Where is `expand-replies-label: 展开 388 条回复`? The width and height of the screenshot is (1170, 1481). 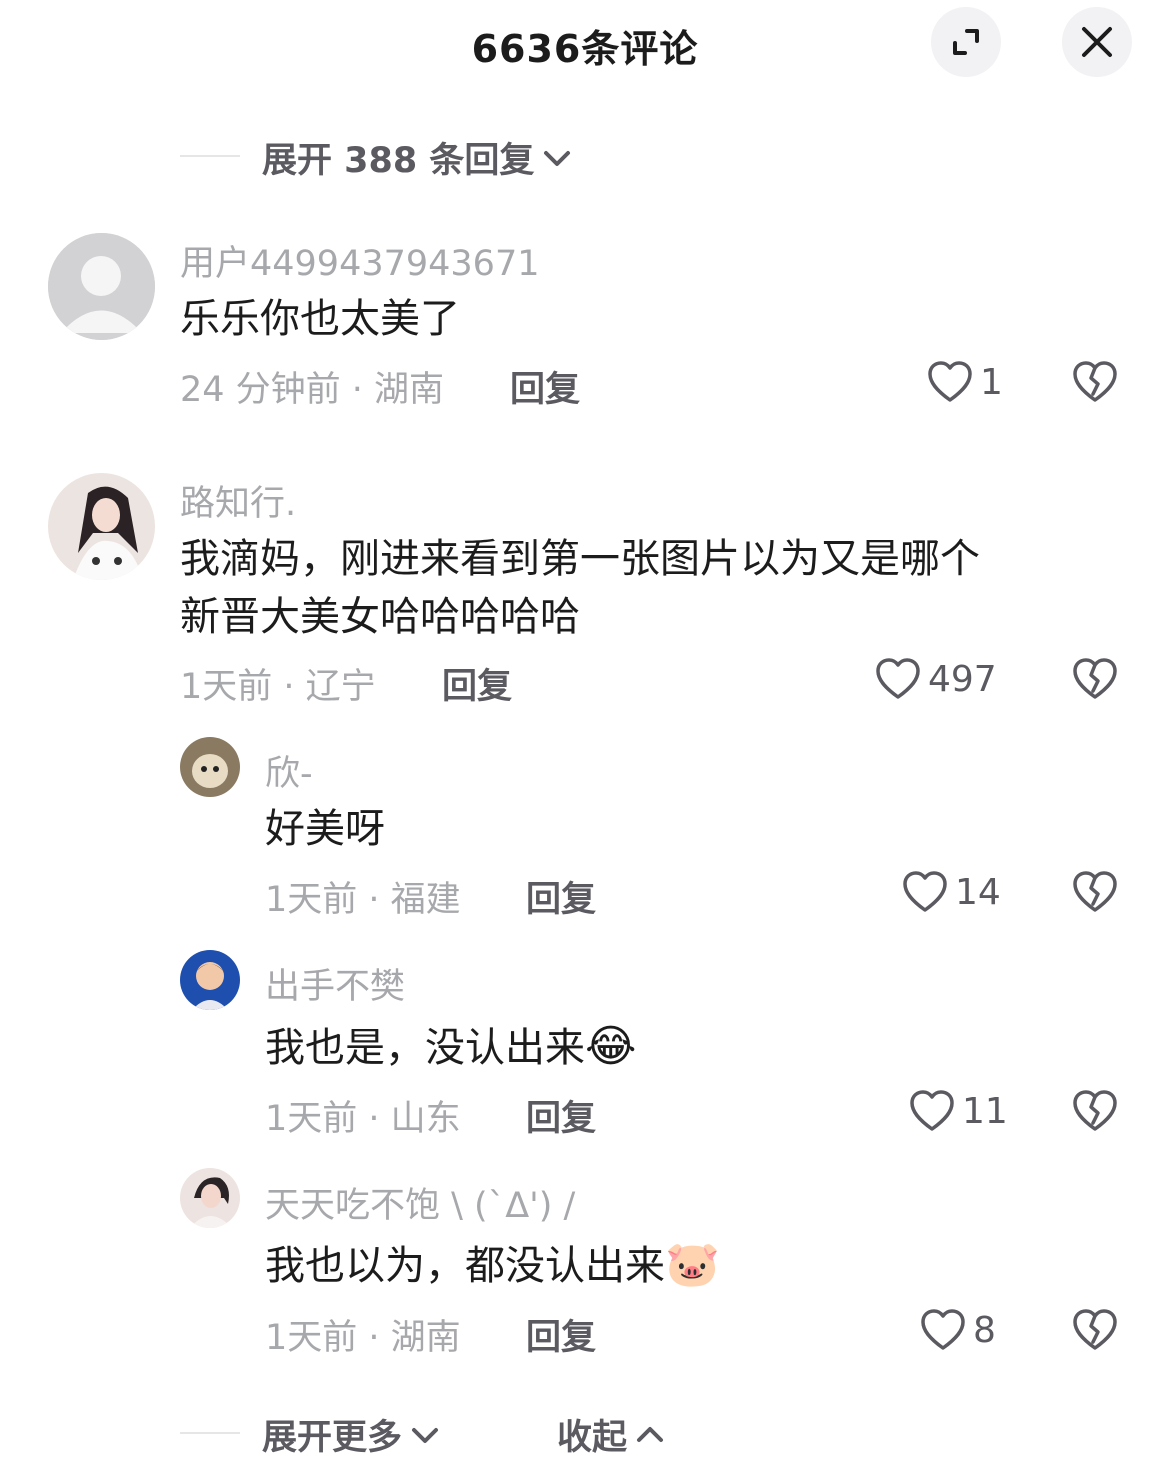
expand-replies-label: 展开 388 条回复 is located at coordinates (398, 161).